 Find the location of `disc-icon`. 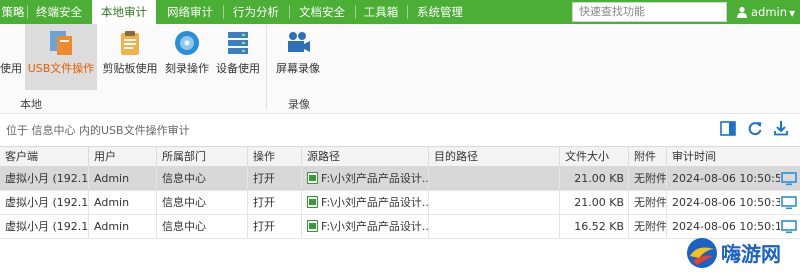

disc-icon is located at coordinates (187, 43).